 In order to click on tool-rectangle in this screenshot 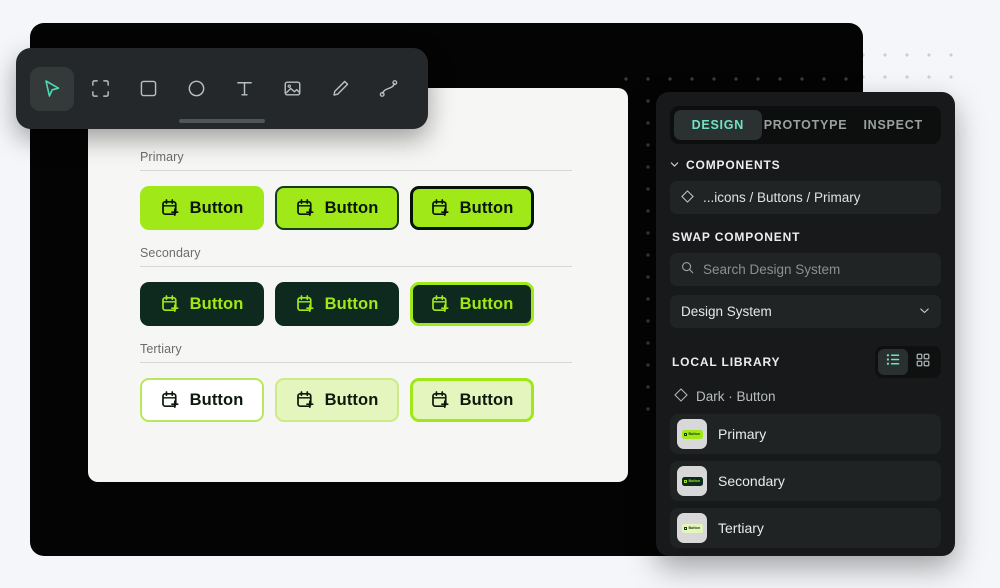, I will do `click(148, 89)`.